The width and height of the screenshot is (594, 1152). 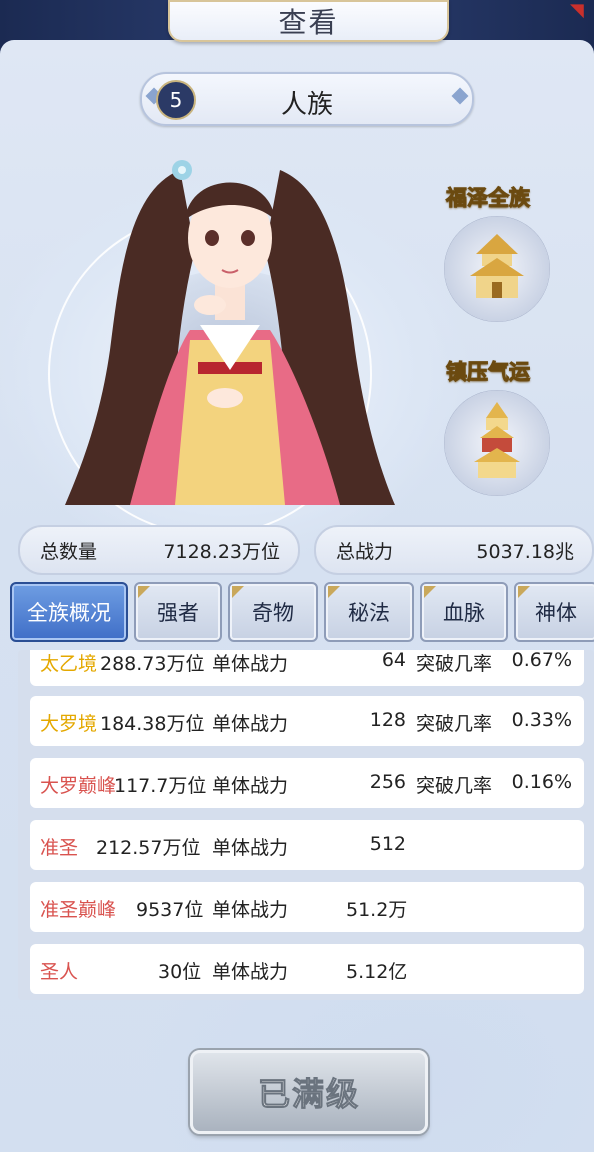 What do you see at coordinates (221, 551) in the screenshot?
I see `total-count-value: 7128.23万位` at bounding box center [221, 551].